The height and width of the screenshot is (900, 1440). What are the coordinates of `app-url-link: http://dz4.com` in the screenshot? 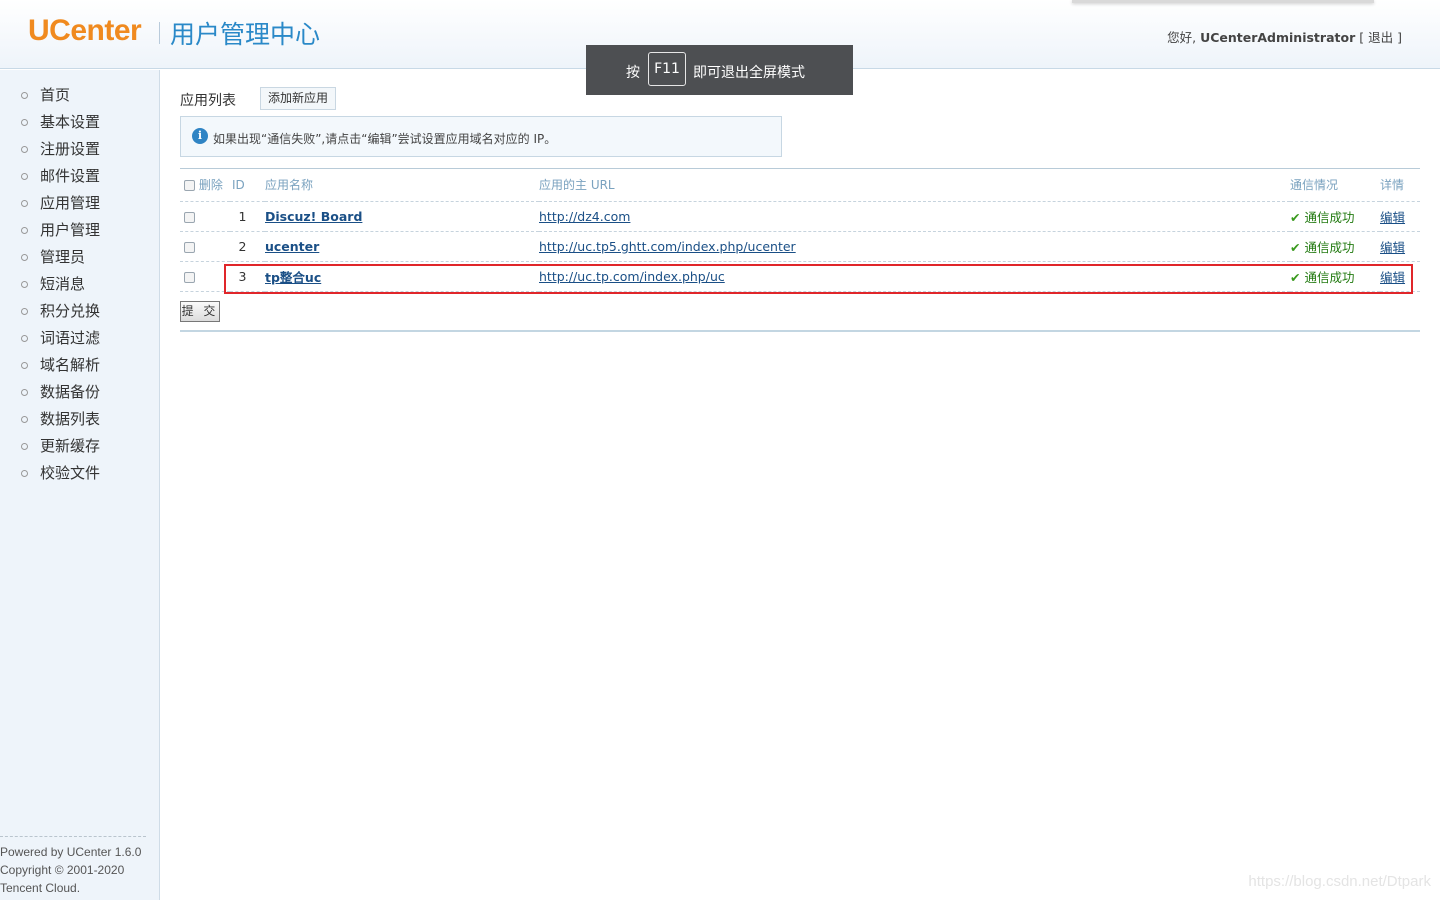 It's located at (584, 216).